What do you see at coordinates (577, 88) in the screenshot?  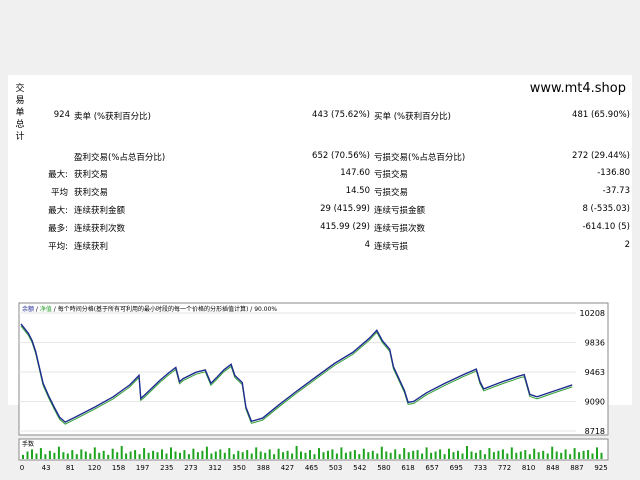 I see `site-watermark: www.mt4.shop` at bounding box center [577, 88].